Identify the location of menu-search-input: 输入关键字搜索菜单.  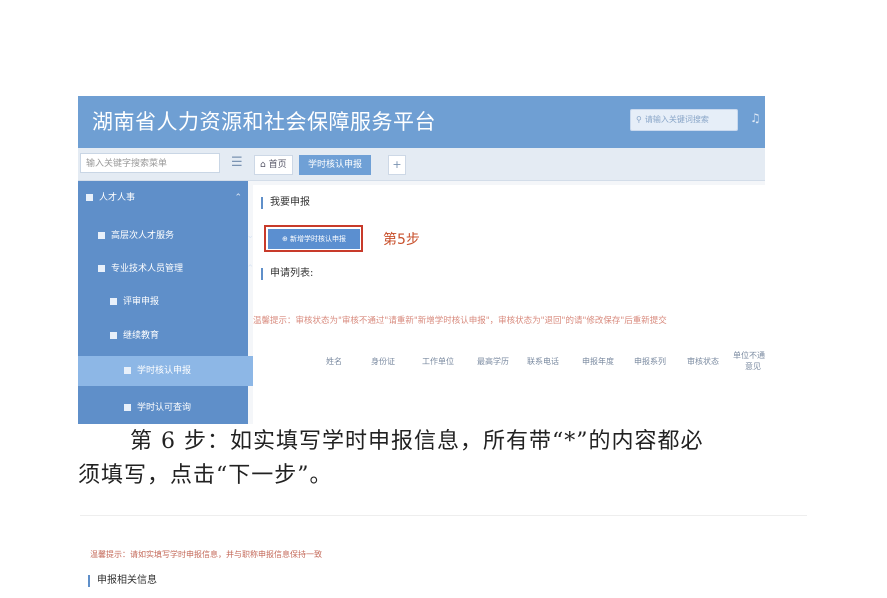
(150, 163).